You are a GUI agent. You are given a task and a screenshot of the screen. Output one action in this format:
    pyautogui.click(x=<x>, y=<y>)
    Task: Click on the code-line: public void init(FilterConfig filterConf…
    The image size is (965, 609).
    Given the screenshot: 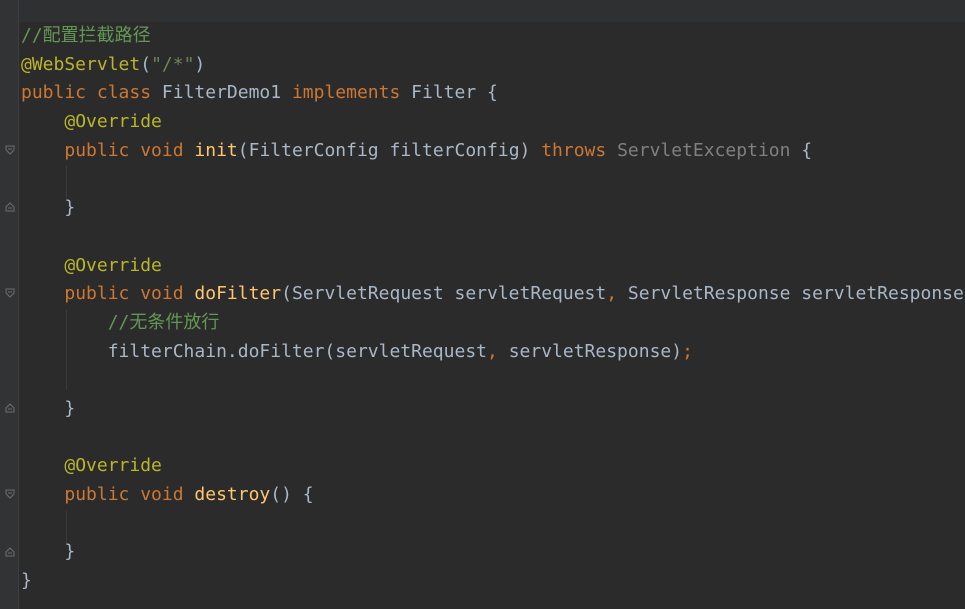 What is the action you would take?
    pyautogui.click(x=492, y=151)
    